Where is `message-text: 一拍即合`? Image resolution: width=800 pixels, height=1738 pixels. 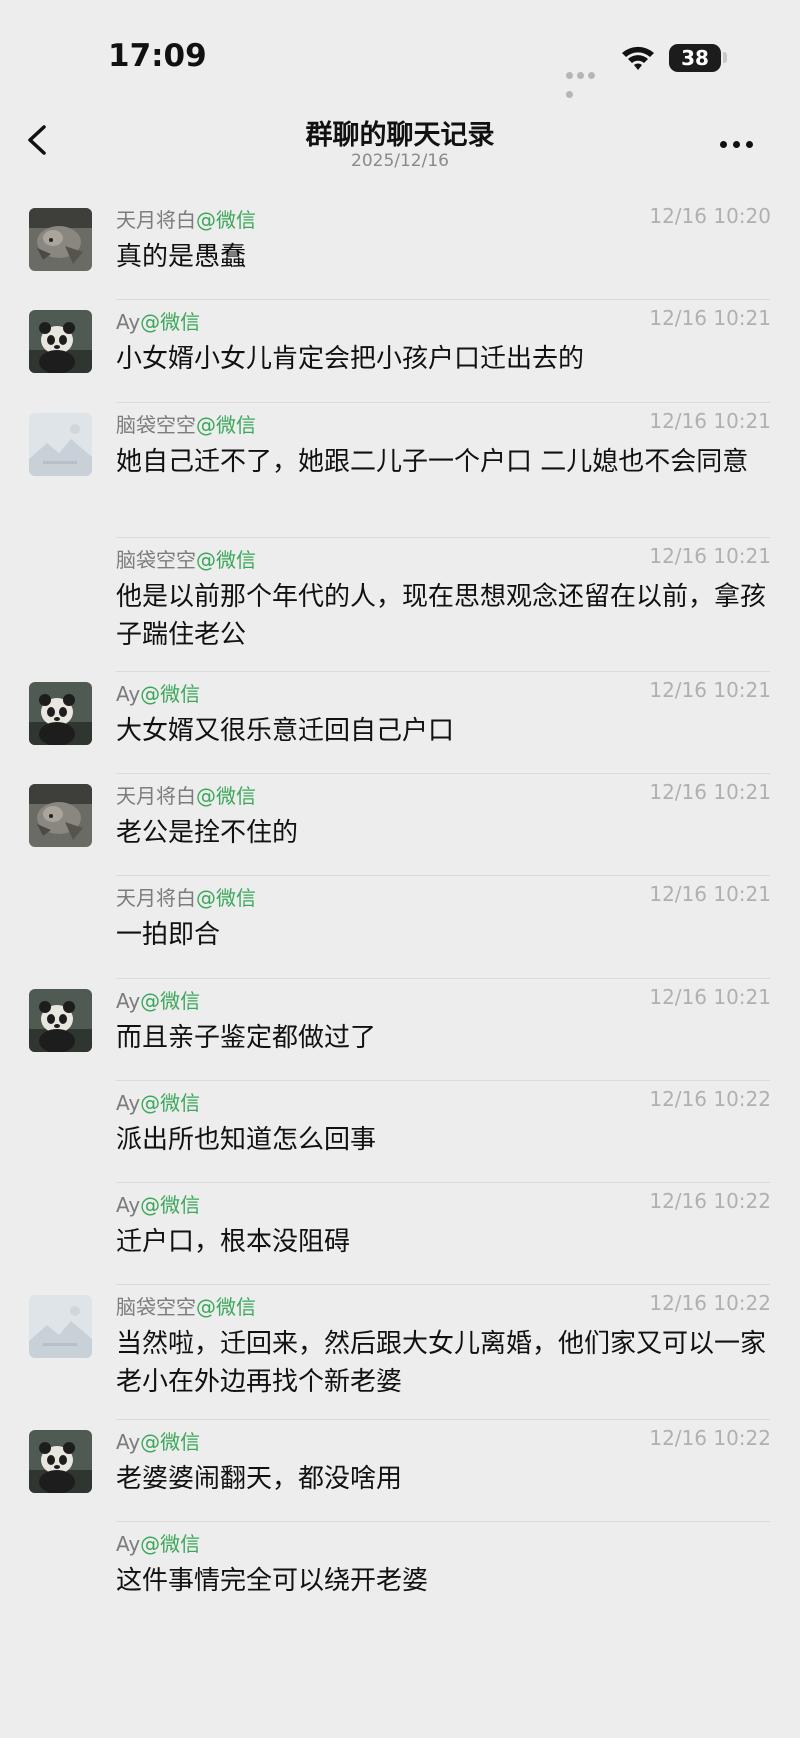 message-text: 一拍即合 is located at coordinates (168, 935).